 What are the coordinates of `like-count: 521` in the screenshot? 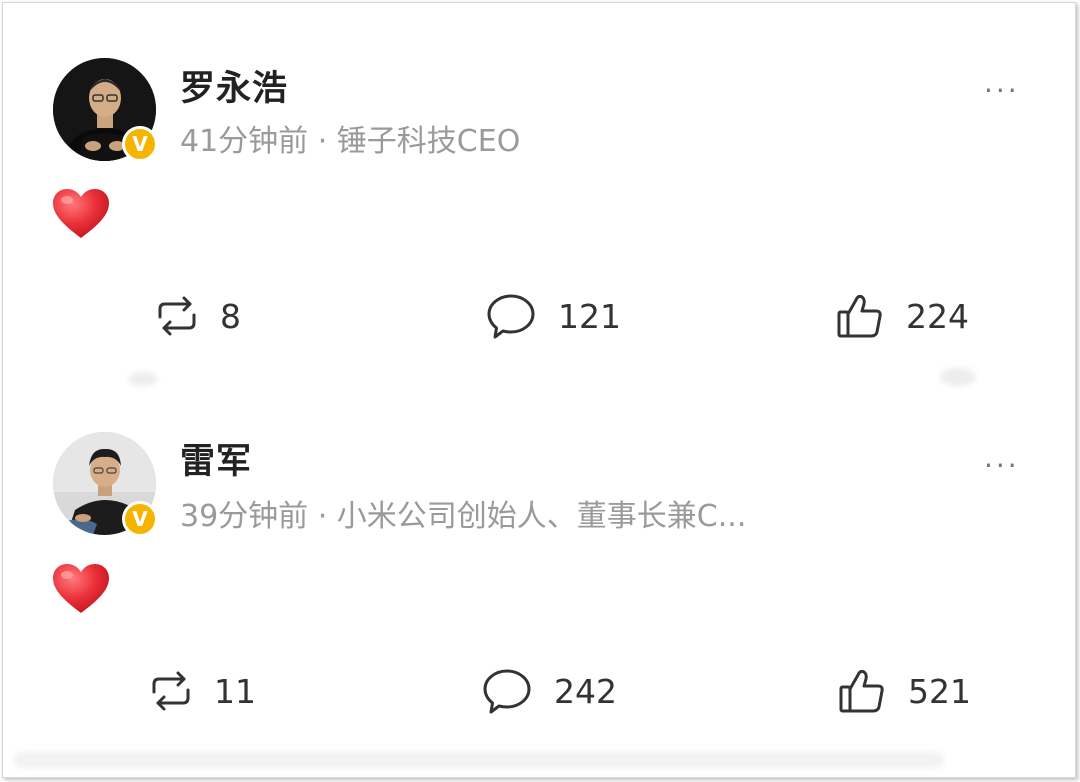 It's located at (939, 691).